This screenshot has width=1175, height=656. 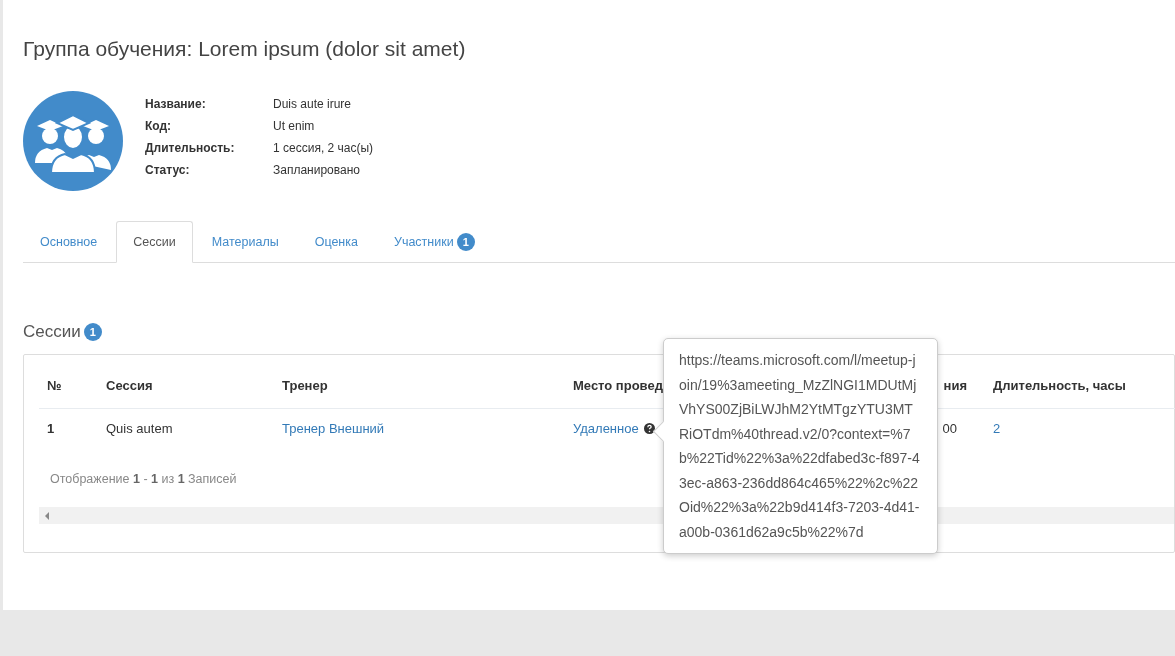 I want to click on table-link: 2, so click(x=997, y=428).